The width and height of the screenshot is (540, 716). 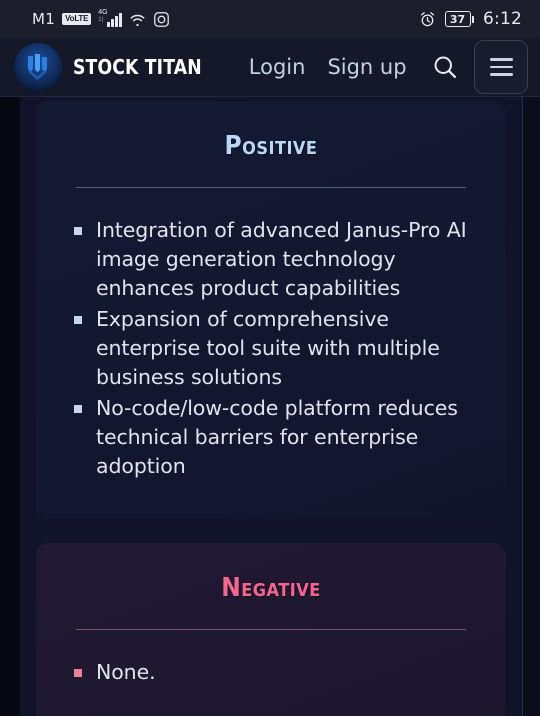 What do you see at coordinates (271, 588) in the screenshot?
I see `negative-card-title: Negative` at bounding box center [271, 588].